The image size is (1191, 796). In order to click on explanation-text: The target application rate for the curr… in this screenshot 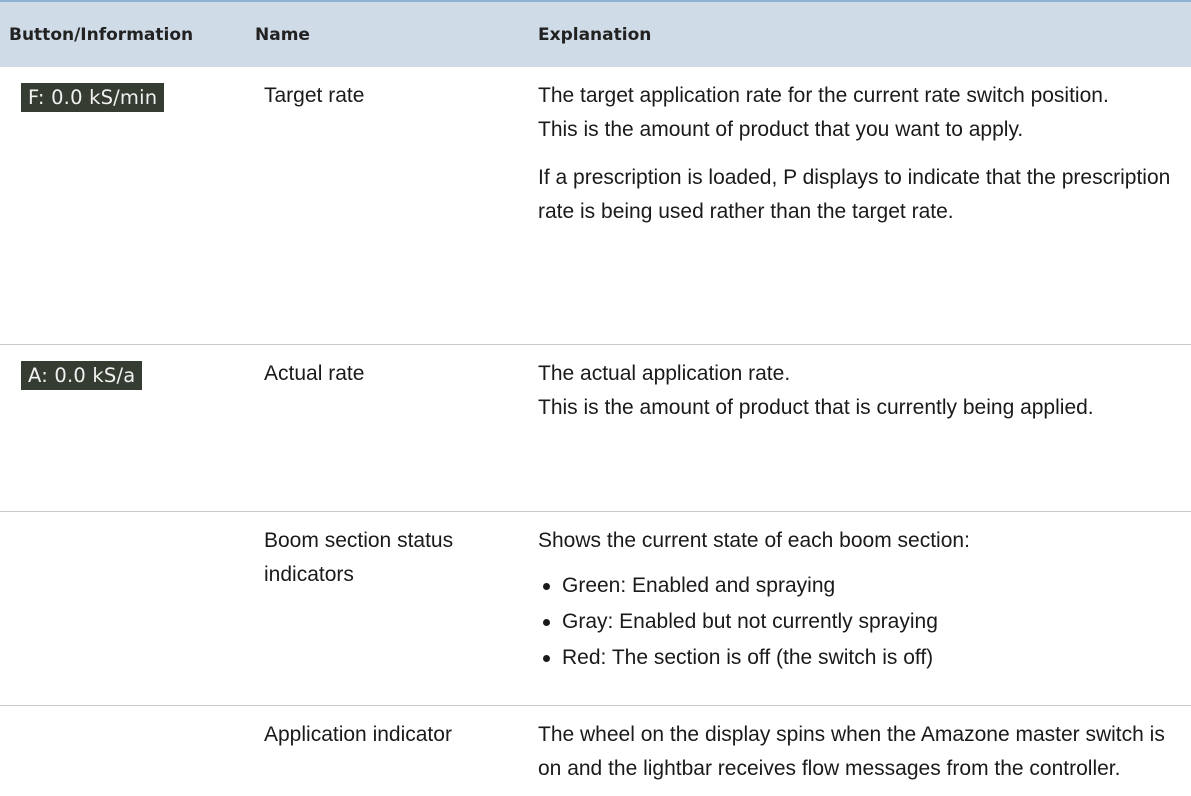, I will do `click(864, 96)`.